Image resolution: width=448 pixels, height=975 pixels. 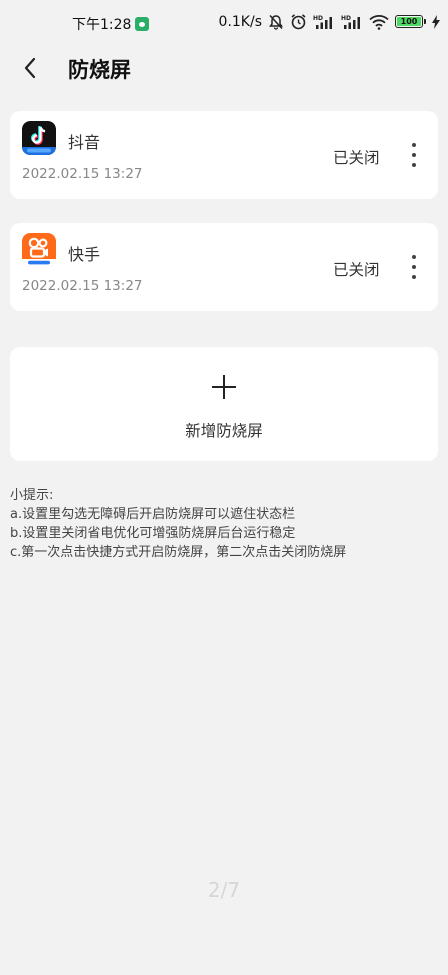 I want to click on tip-a: a.设置里勾选无障碍后开启防烧屏可以遮住状态栏, so click(x=153, y=514).